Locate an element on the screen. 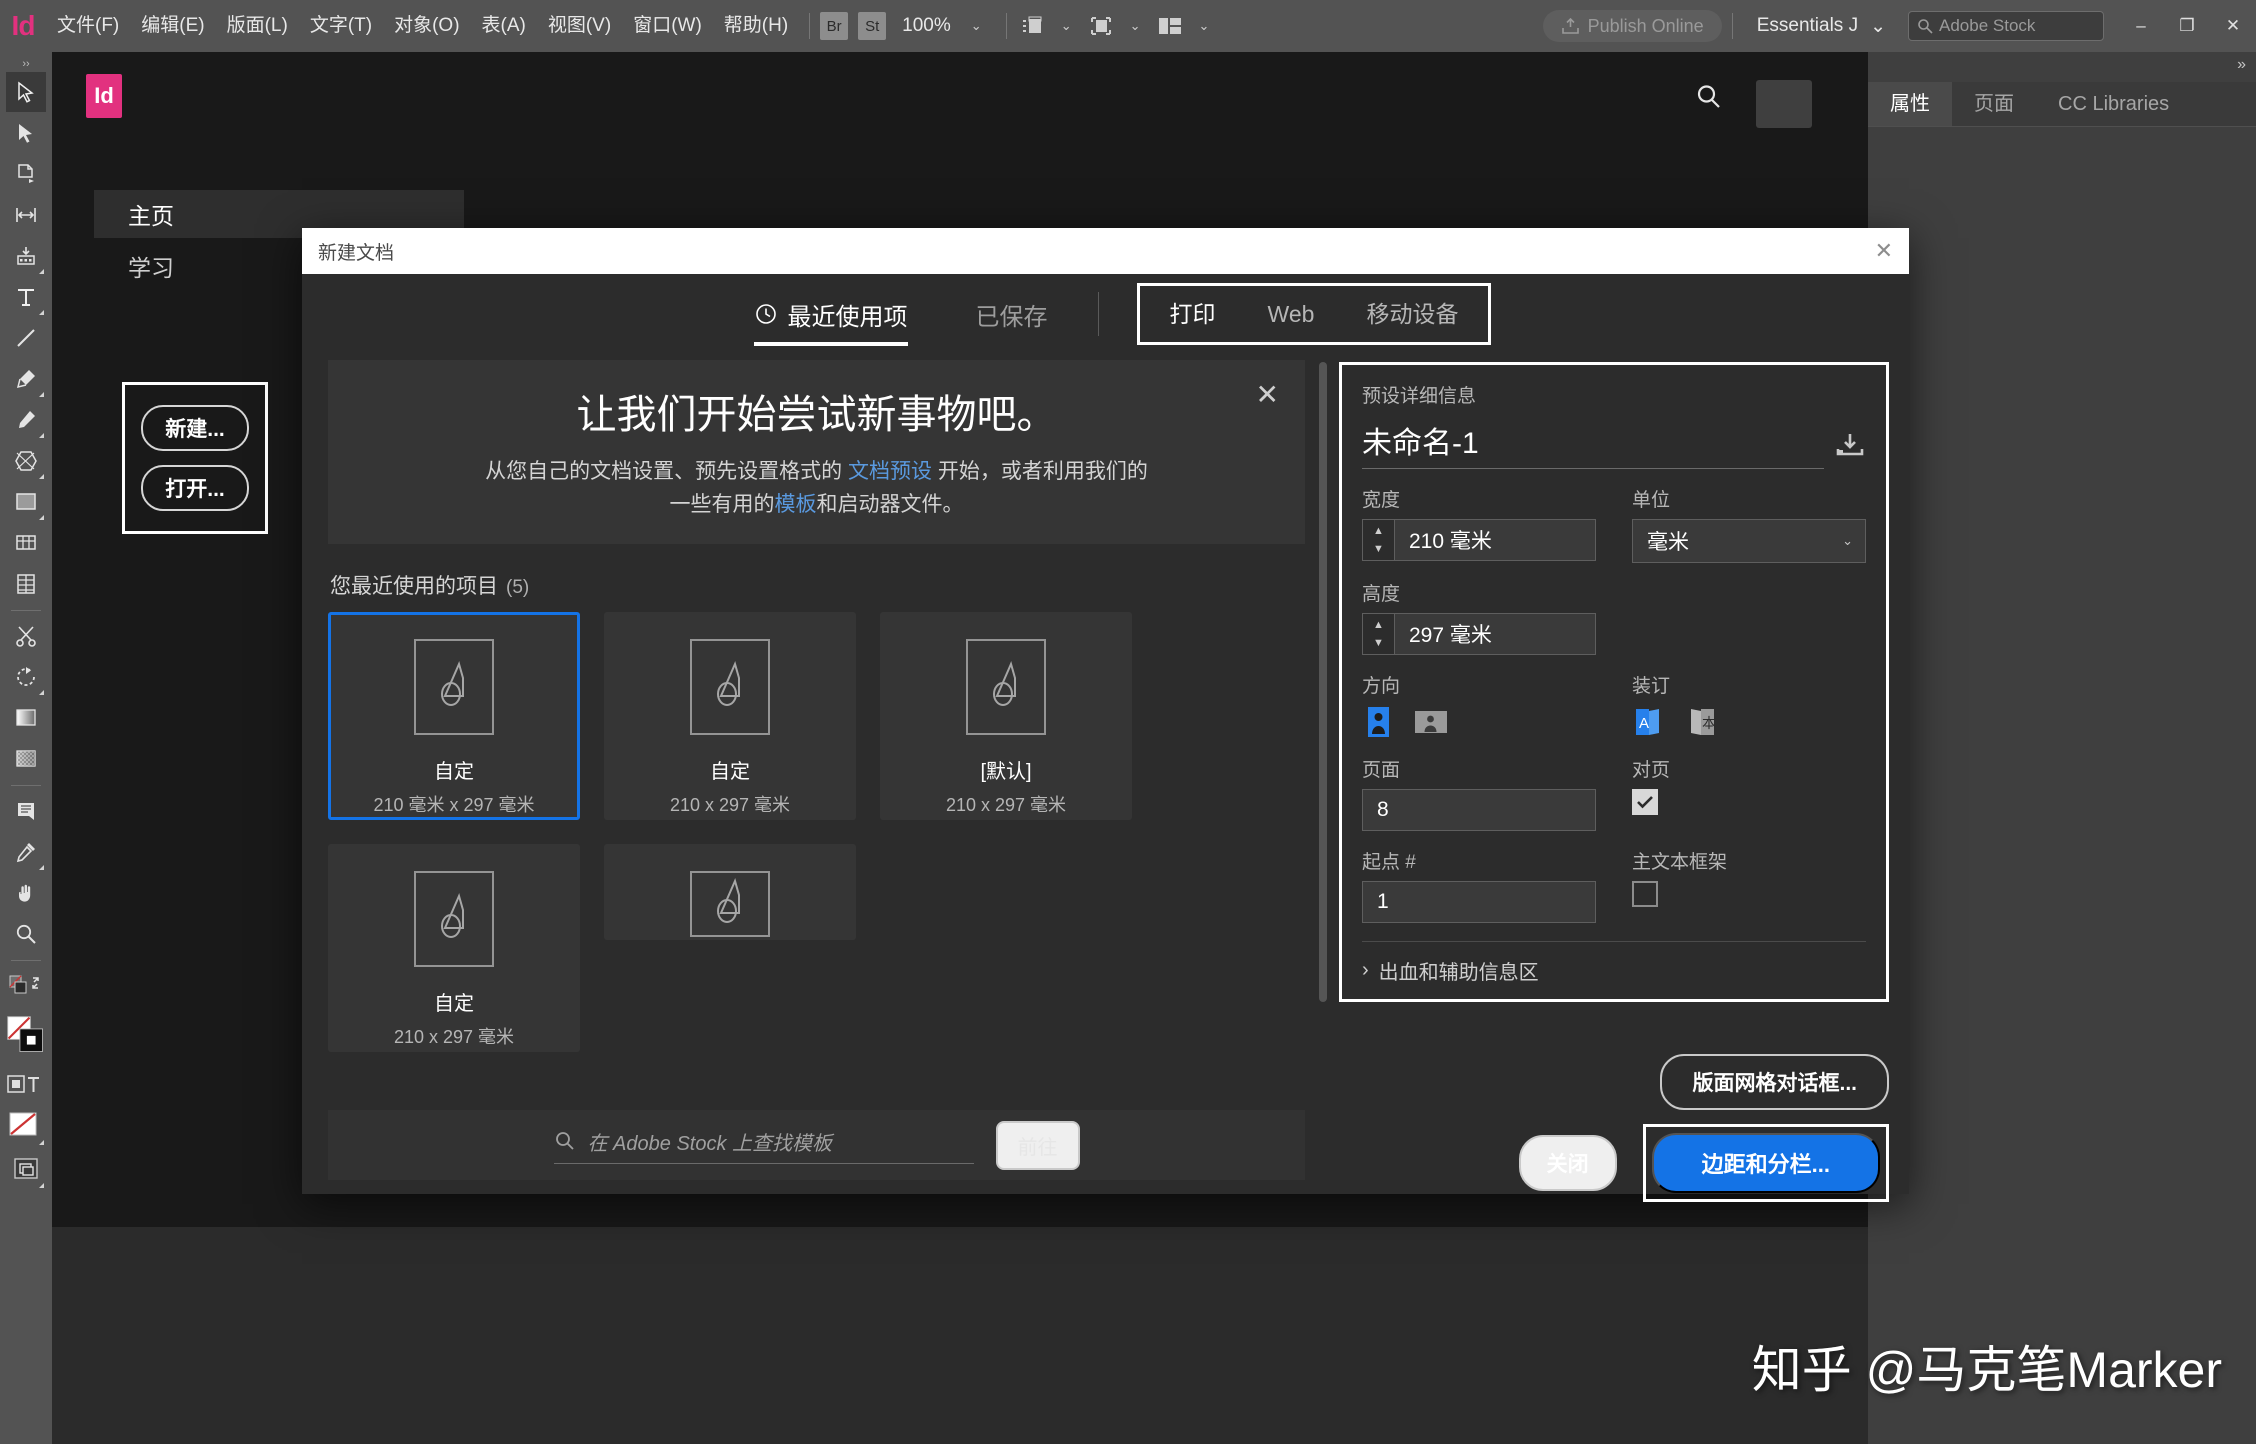 This screenshot has height=1444, width=2256. preset-name-input: 未命名-1 is located at coordinates (1593, 443).